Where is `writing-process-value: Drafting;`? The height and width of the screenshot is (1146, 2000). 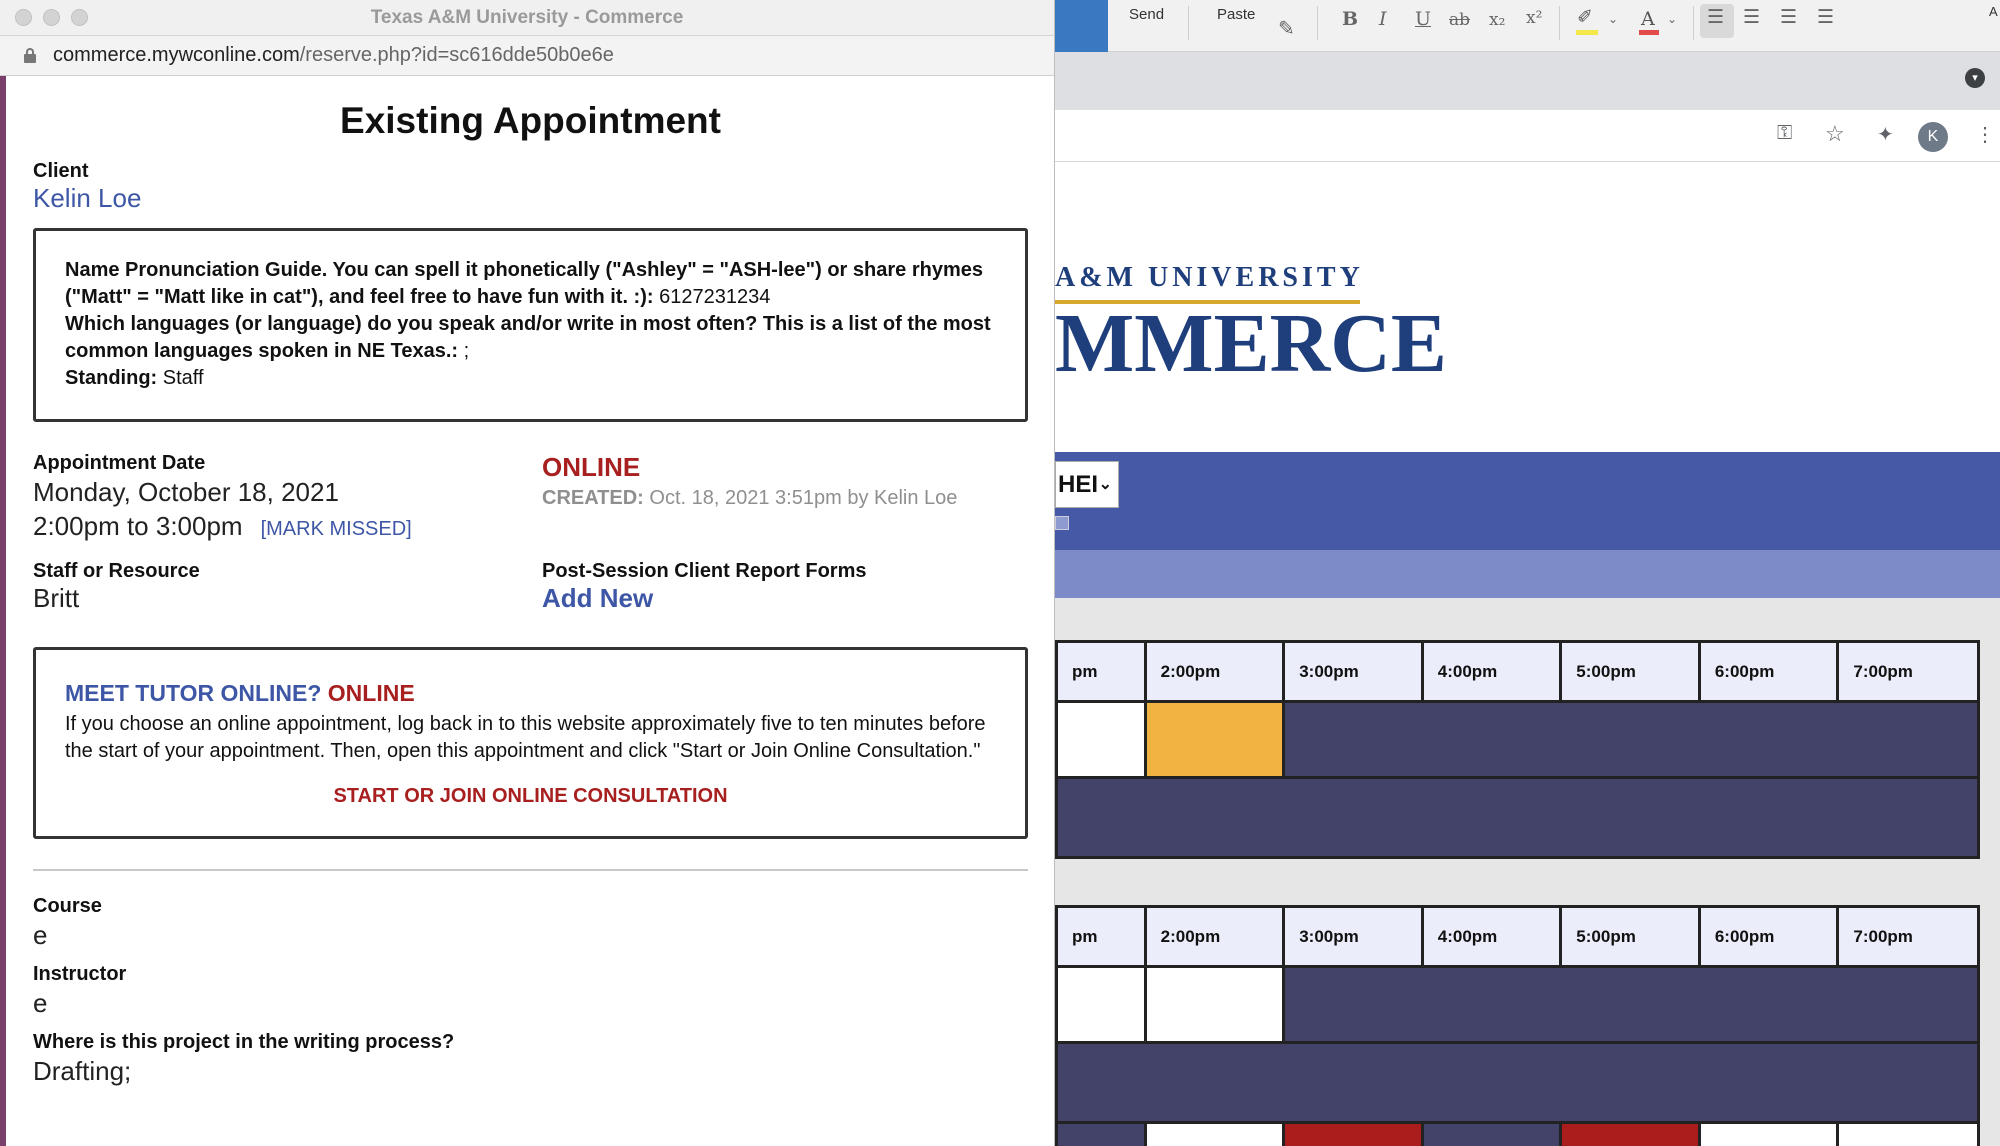 writing-process-value: Drafting; is located at coordinates (82, 1071).